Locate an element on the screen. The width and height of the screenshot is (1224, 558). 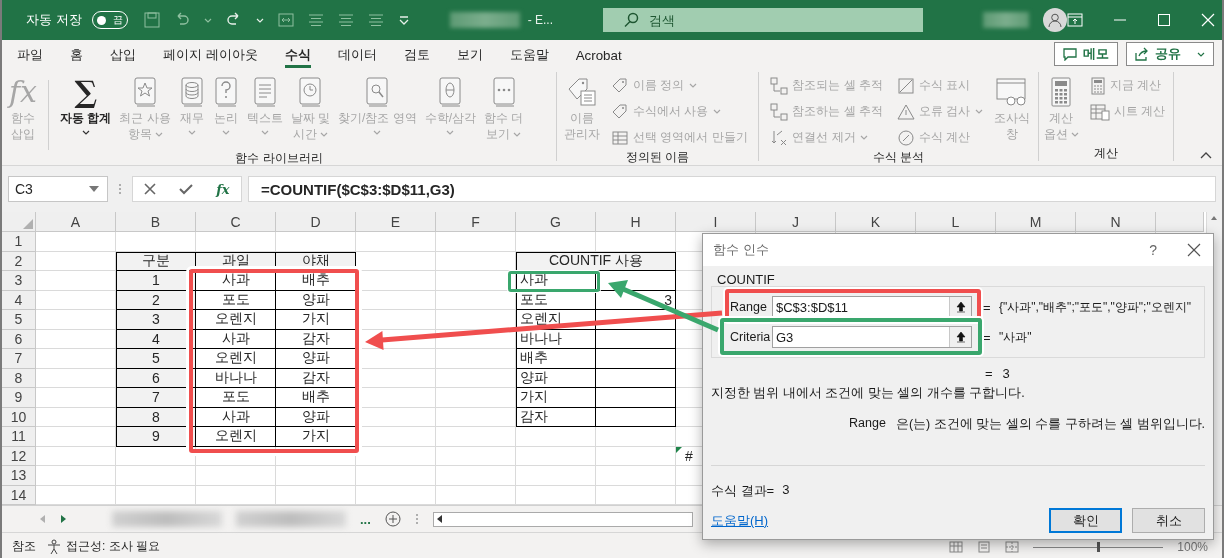
dialog-button: 취소 is located at coordinates (1168, 520).